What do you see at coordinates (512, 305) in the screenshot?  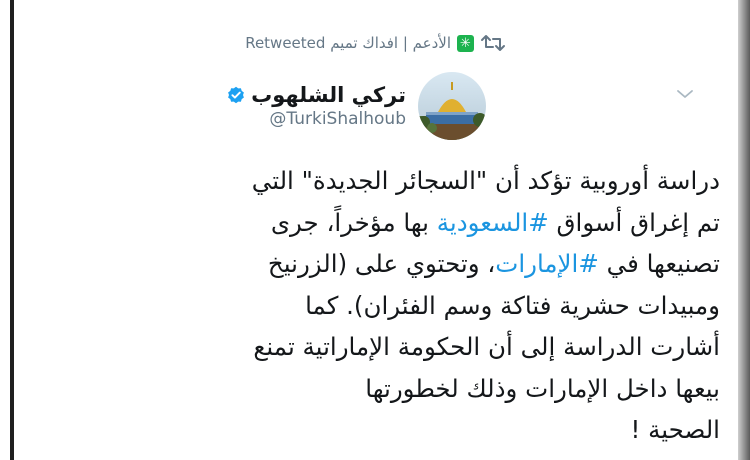 I see `tweet-line: ومبيدات حشرية فتاكة وسم الفئران). كما` at bounding box center [512, 305].